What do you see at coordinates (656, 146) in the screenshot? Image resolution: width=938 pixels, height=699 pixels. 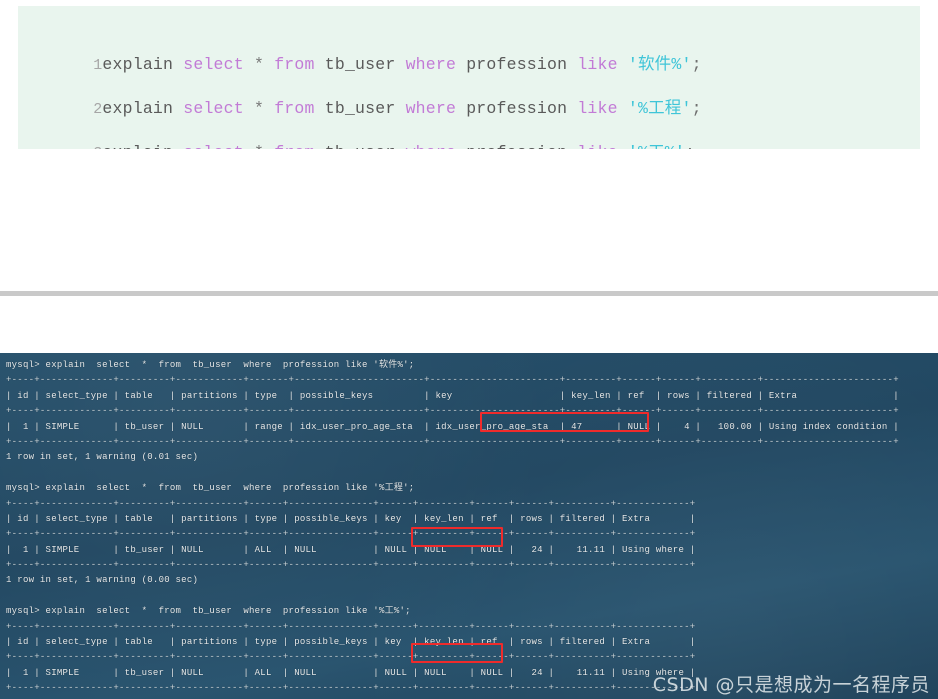 I see `code-token-str: '%工%'` at bounding box center [656, 146].